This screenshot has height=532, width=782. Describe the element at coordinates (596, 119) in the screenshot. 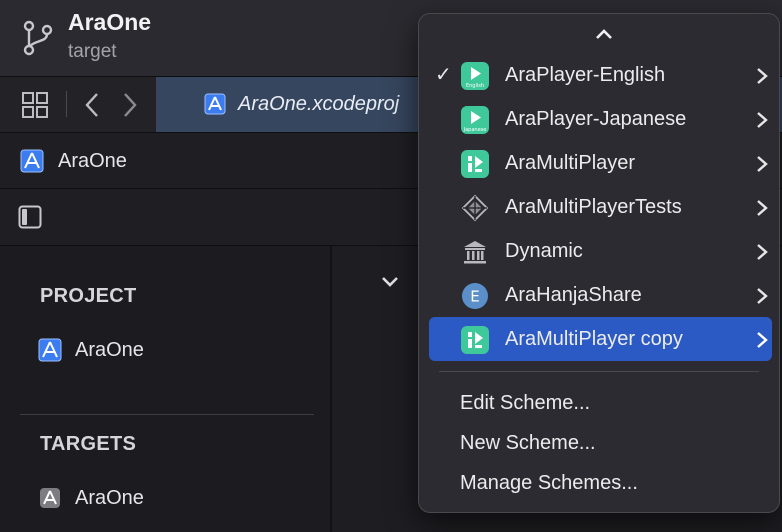

I see `menu-item-label: AraPlayer-Japanese` at that location.